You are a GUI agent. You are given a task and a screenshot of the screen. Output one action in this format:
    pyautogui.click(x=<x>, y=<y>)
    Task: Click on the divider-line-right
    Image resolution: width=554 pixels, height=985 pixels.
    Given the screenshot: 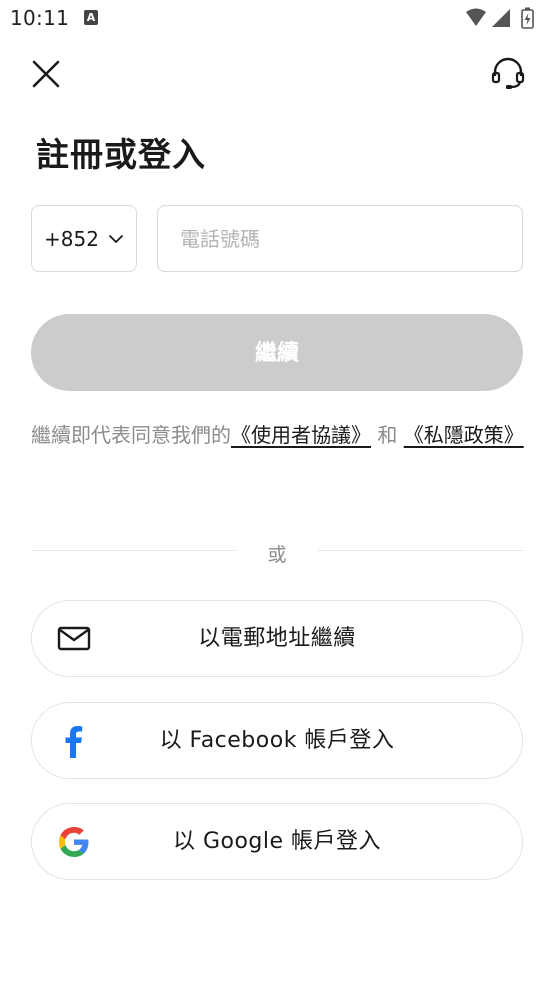 What is the action you would take?
    pyautogui.click(x=420, y=550)
    